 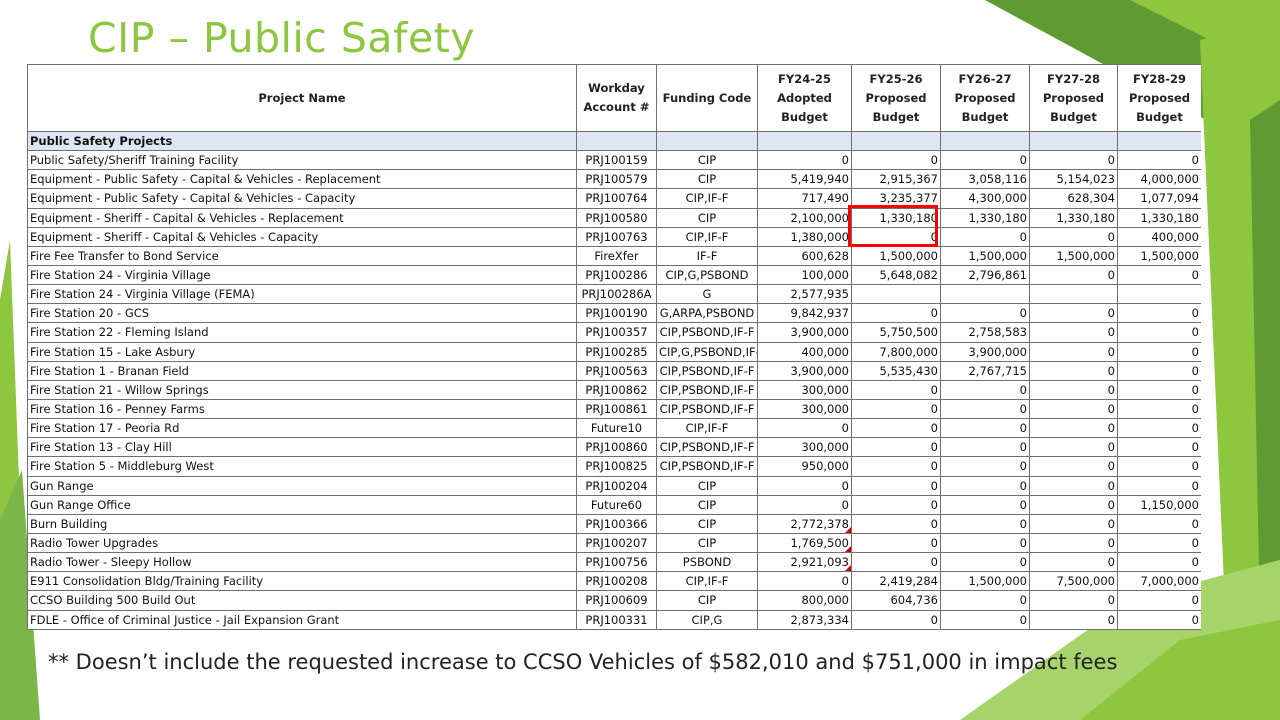 What do you see at coordinates (985, 98) in the screenshot?
I see `col-header-fy26-27: FY26-27 Proposed Budget` at bounding box center [985, 98].